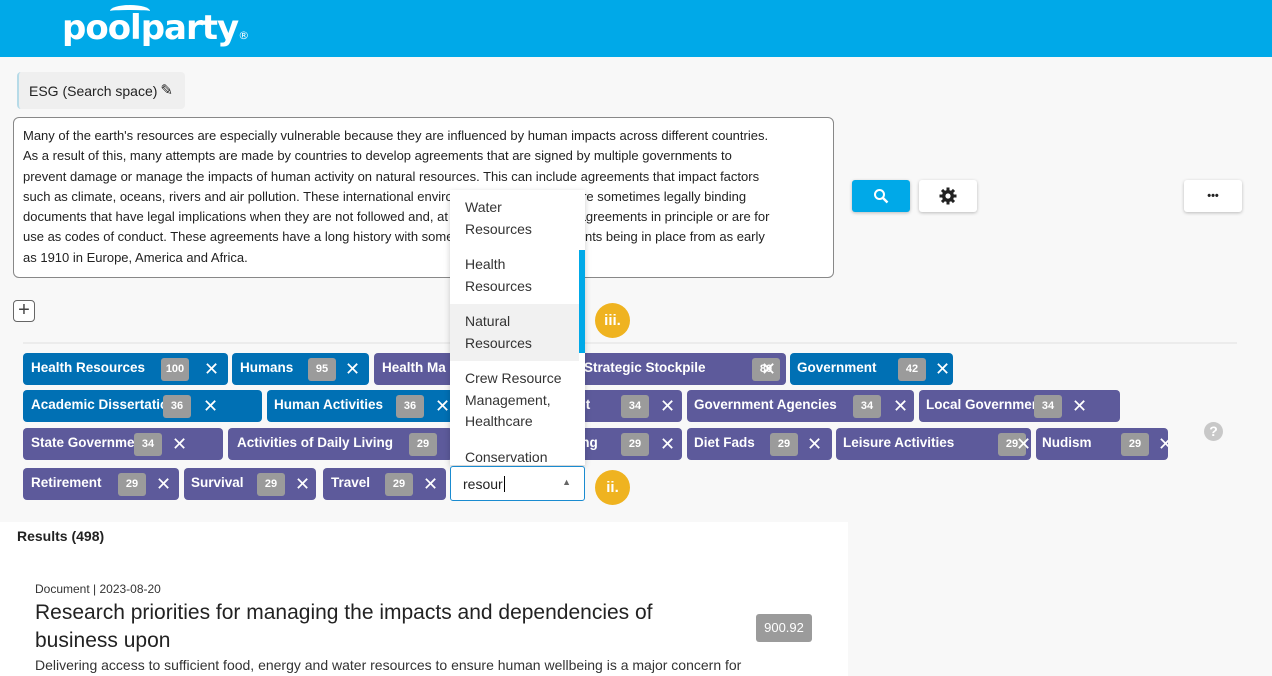 The width and height of the screenshot is (1272, 676). I want to click on concept-chip: Health Resources 100 ✕, so click(125, 369).